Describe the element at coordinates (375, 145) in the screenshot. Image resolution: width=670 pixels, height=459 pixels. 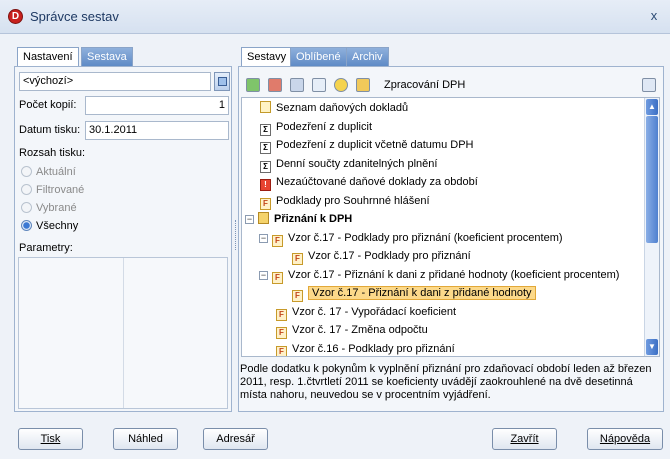
I see `tree-row-label: Podezření z duplicit včetně datumu DPH` at that location.